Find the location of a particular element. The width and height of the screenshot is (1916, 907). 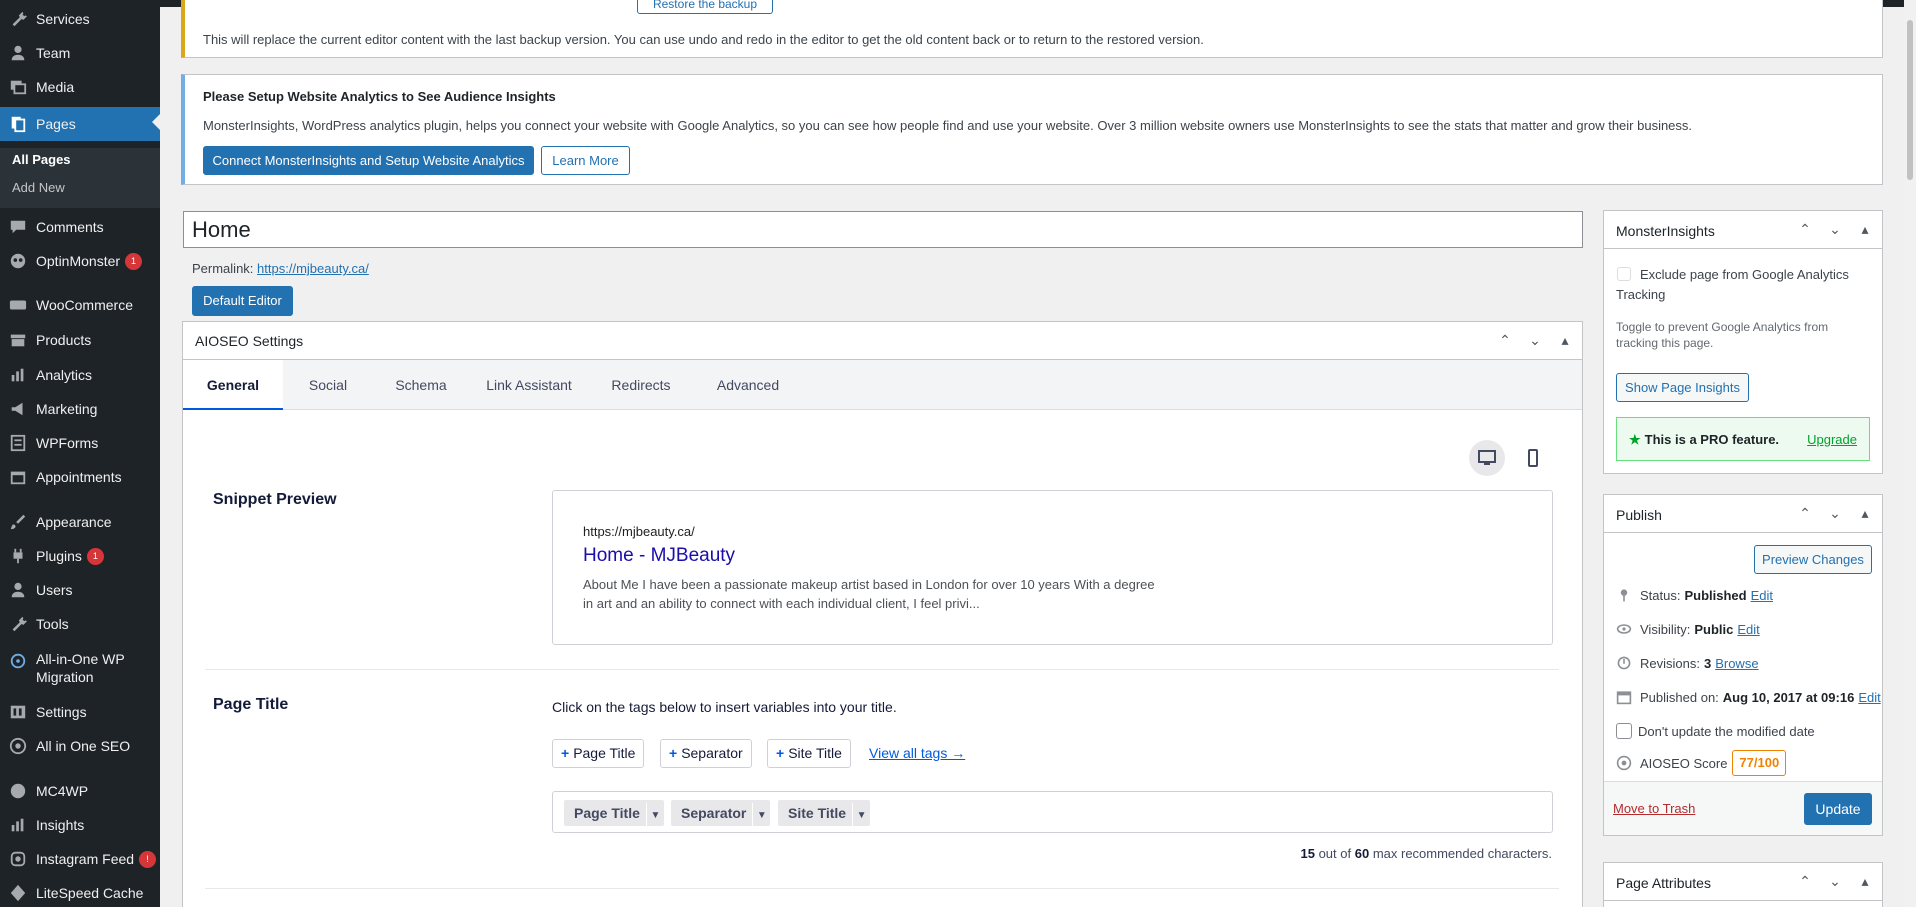

permalink-link: https://mjbeauty.ca/ is located at coordinates (313, 268).